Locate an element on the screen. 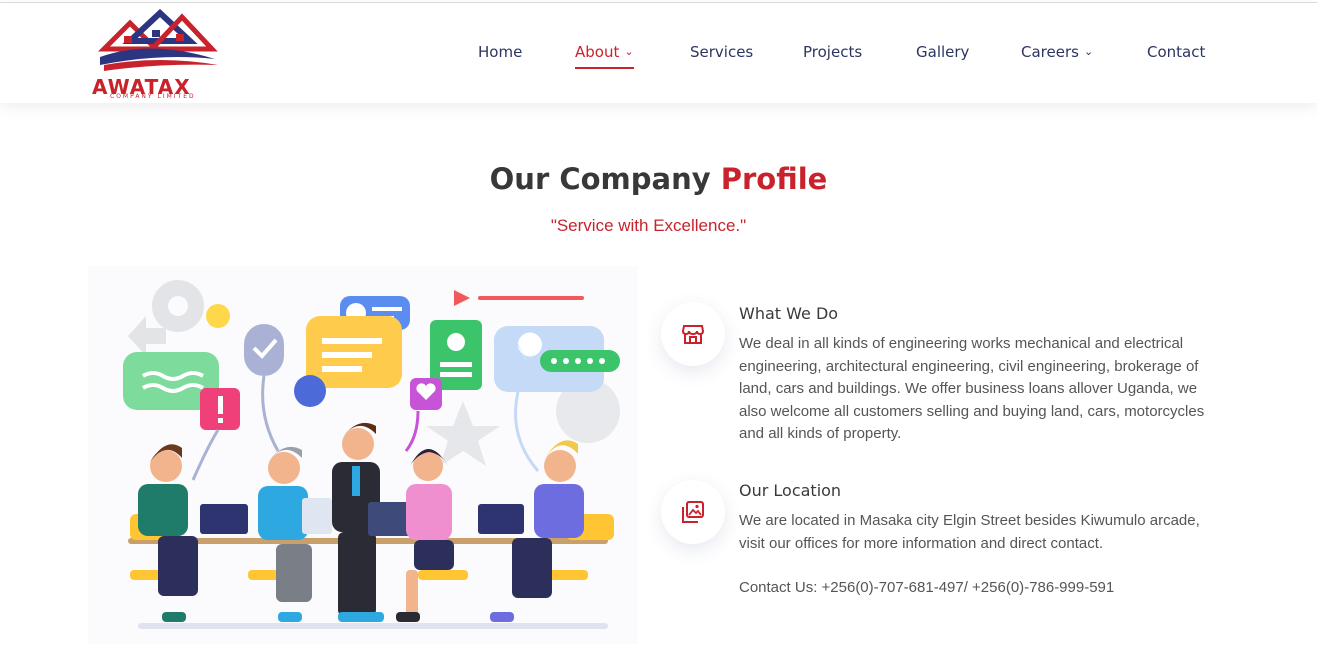  nav-about: About ⌄ is located at coordinates (604, 56).